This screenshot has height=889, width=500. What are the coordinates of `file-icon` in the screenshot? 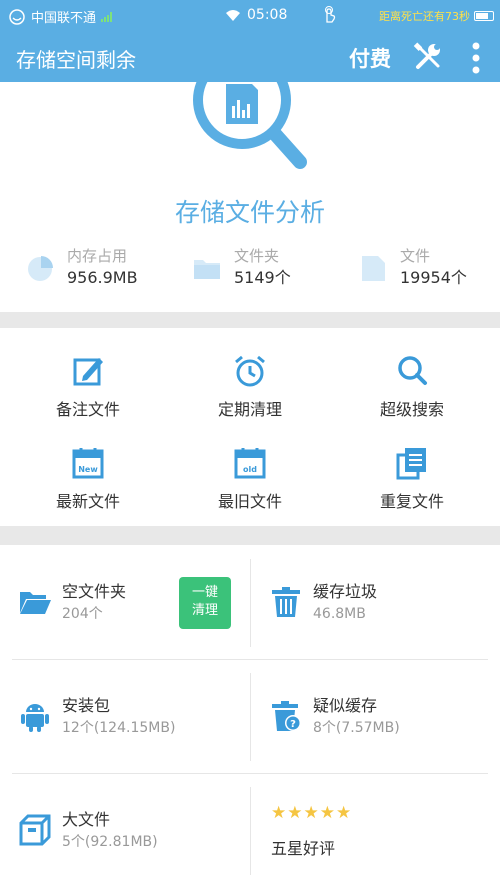 It's located at (373, 268).